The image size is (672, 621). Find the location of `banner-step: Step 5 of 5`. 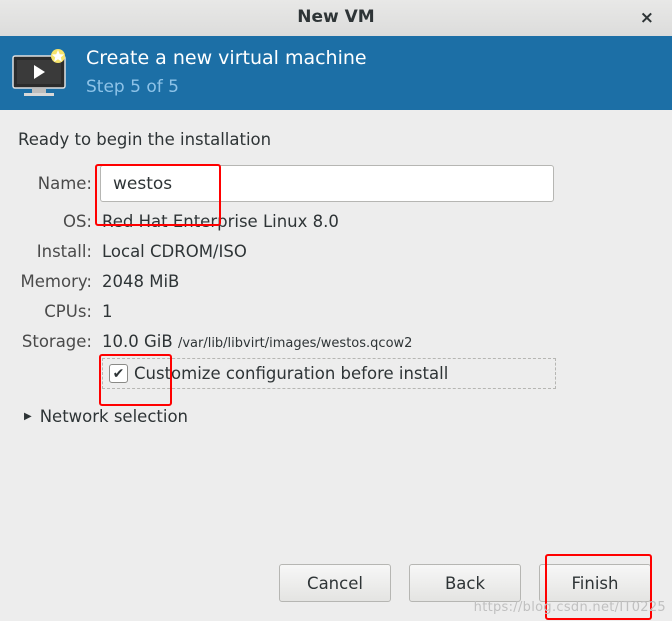

banner-step: Step 5 of 5 is located at coordinates (132, 87).